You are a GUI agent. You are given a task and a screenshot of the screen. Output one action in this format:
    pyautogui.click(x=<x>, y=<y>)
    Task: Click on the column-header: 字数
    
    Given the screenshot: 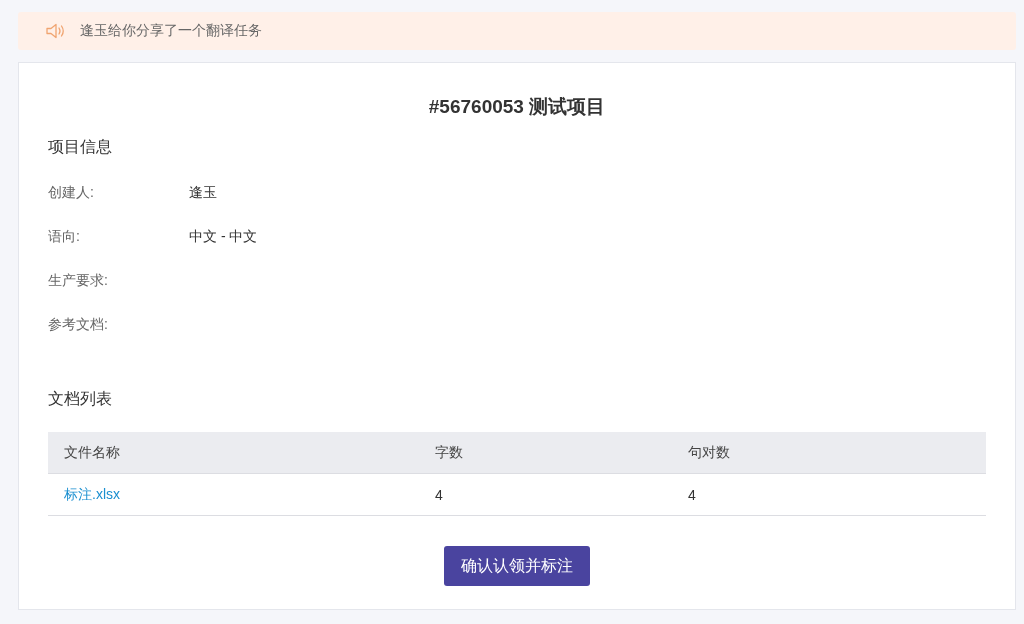 What is the action you would take?
    pyautogui.click(x=448, y=452)
    